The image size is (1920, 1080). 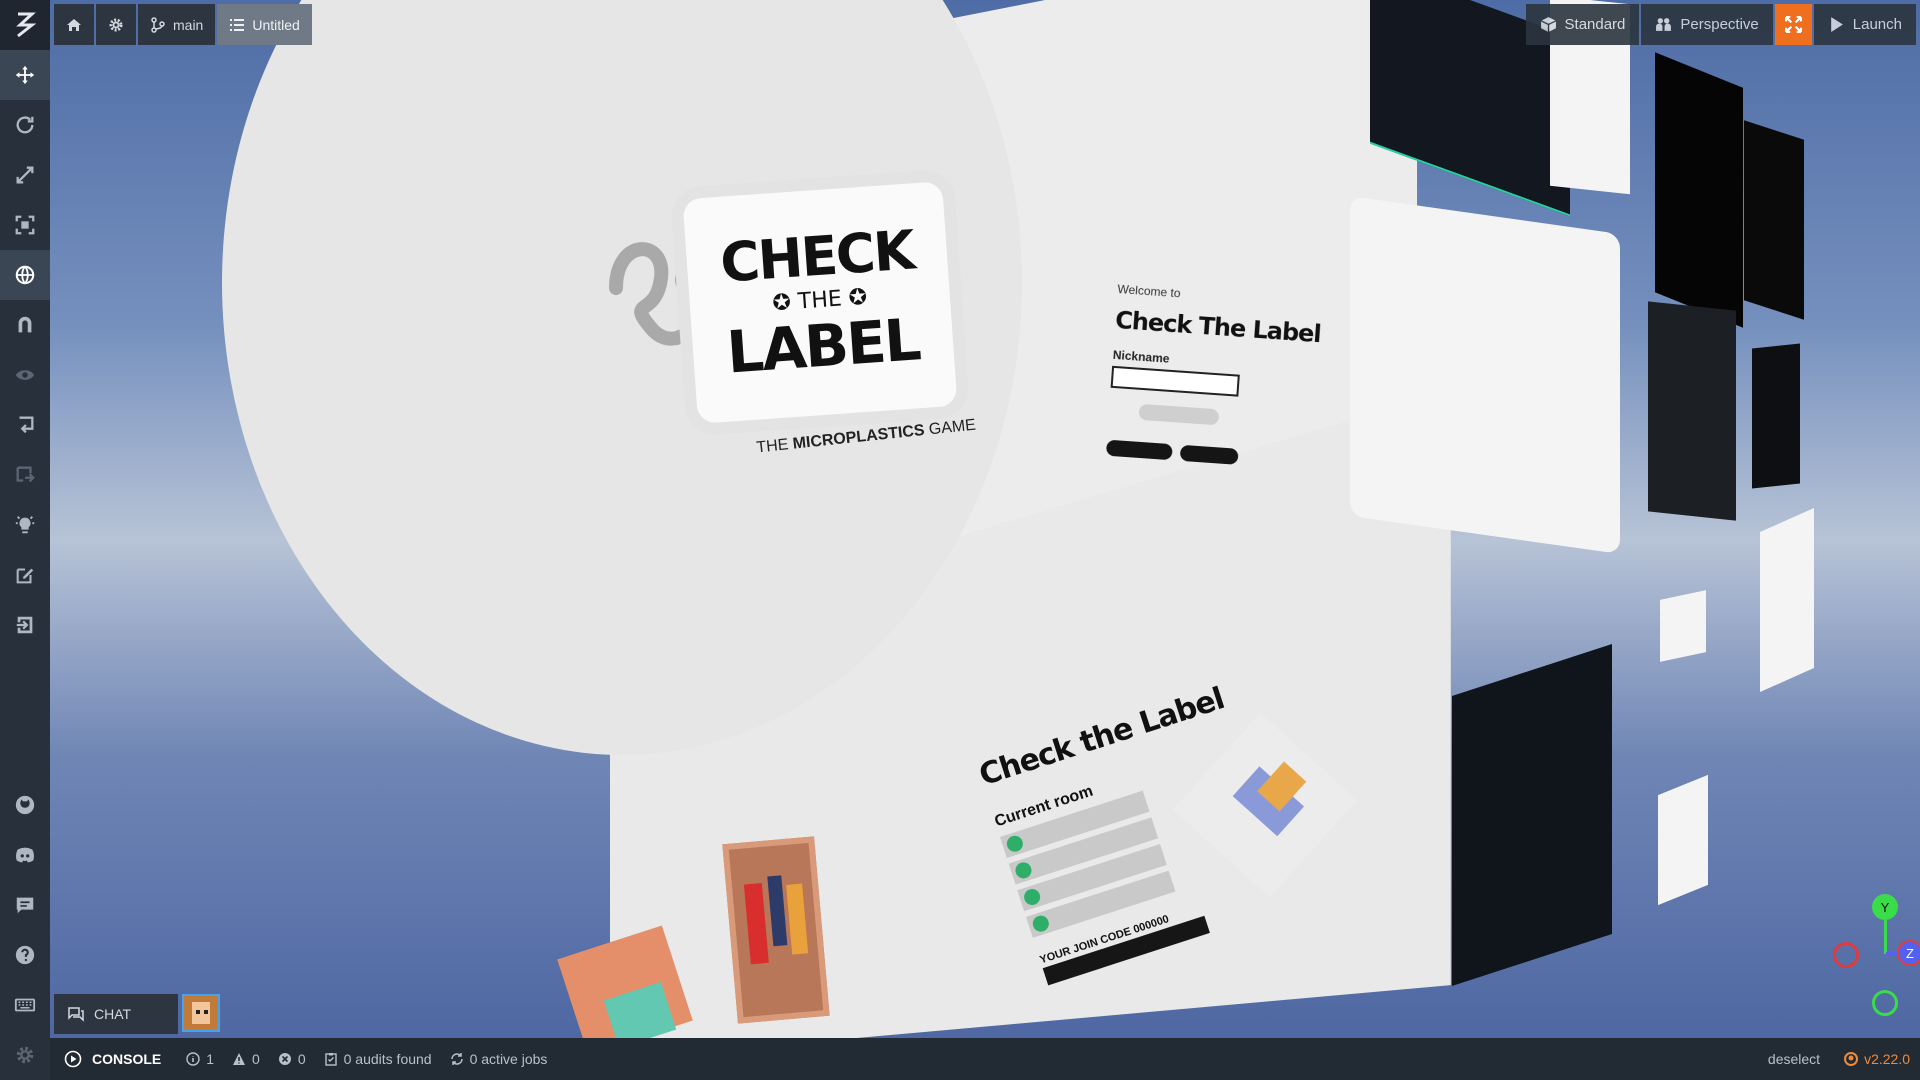 I want to click on audits-label: 0 audits found, so click(x=387, y=1059).